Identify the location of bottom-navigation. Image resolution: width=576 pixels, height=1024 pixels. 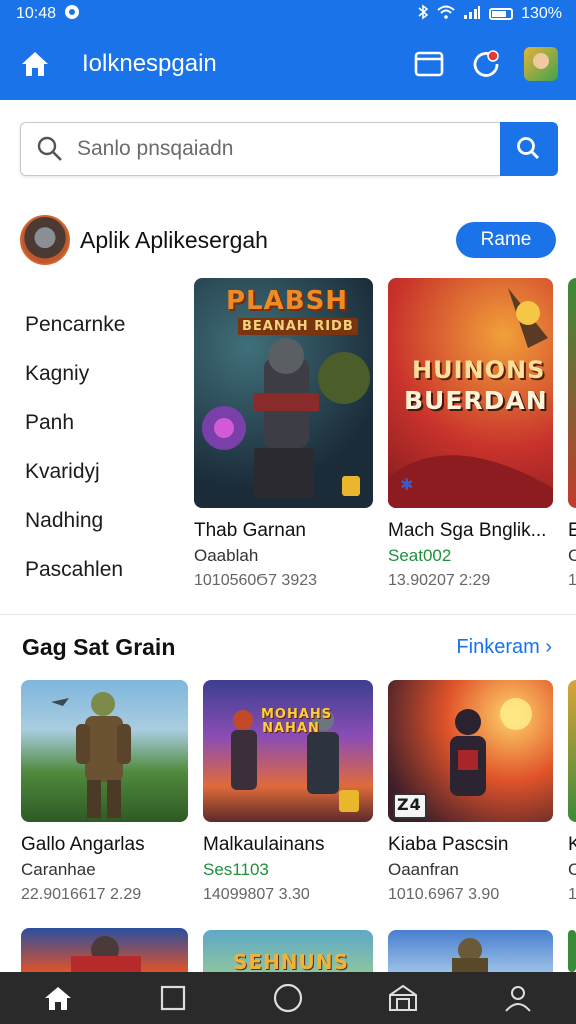
(288, 998).